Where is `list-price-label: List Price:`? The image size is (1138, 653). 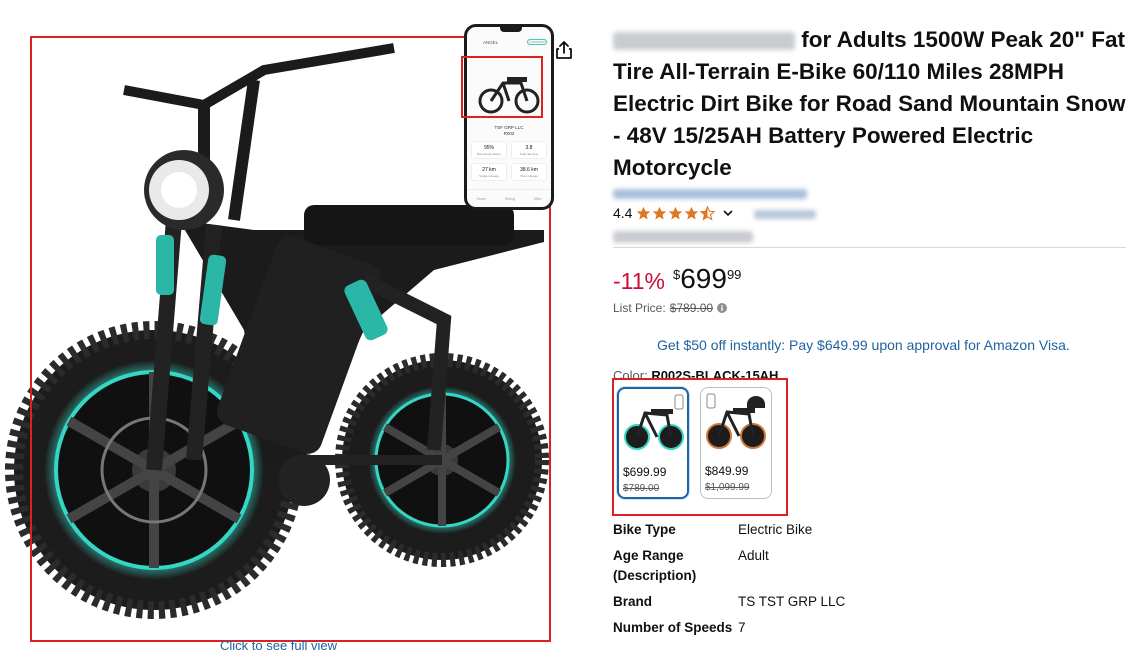 list-price-label: List Price: is located at coordinates (639, 308).